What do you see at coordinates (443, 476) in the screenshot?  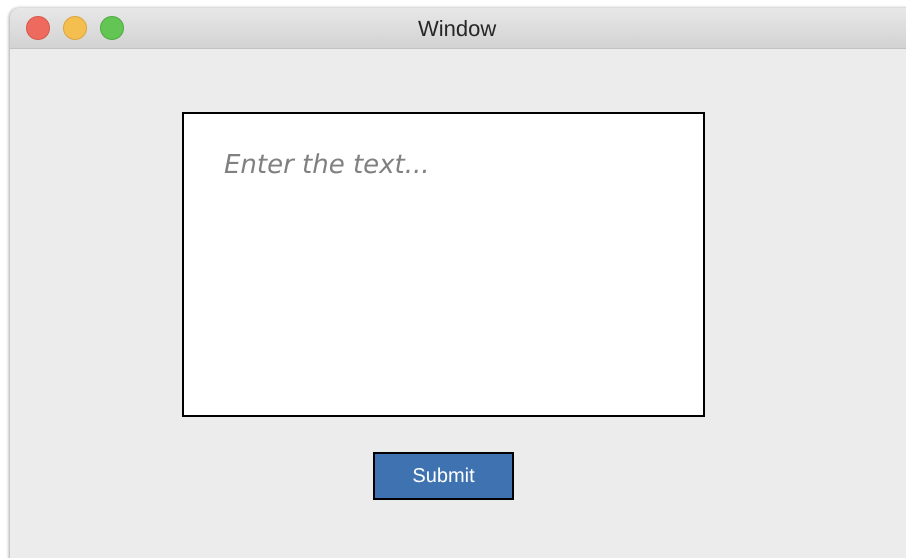 I see `submit-button: Submit` at bounding box center [443, 476].